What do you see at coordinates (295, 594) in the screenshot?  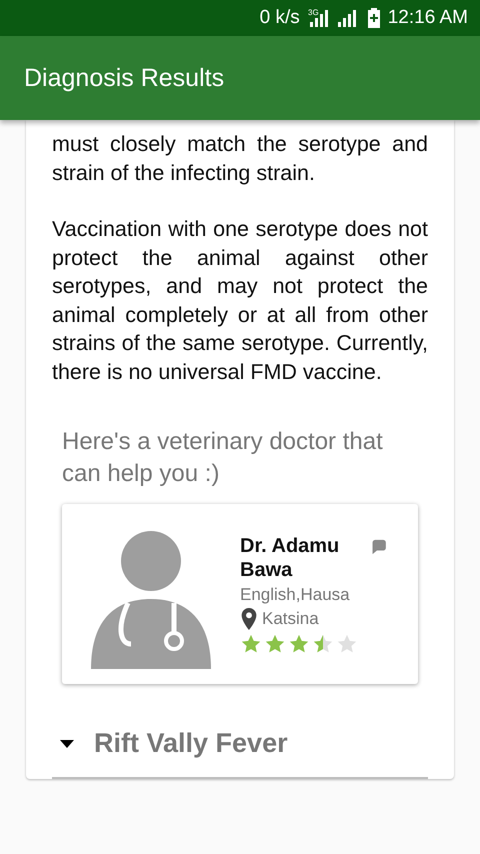 I see `doctor-languages: English,Hausa` at bounding box center [295, 594].